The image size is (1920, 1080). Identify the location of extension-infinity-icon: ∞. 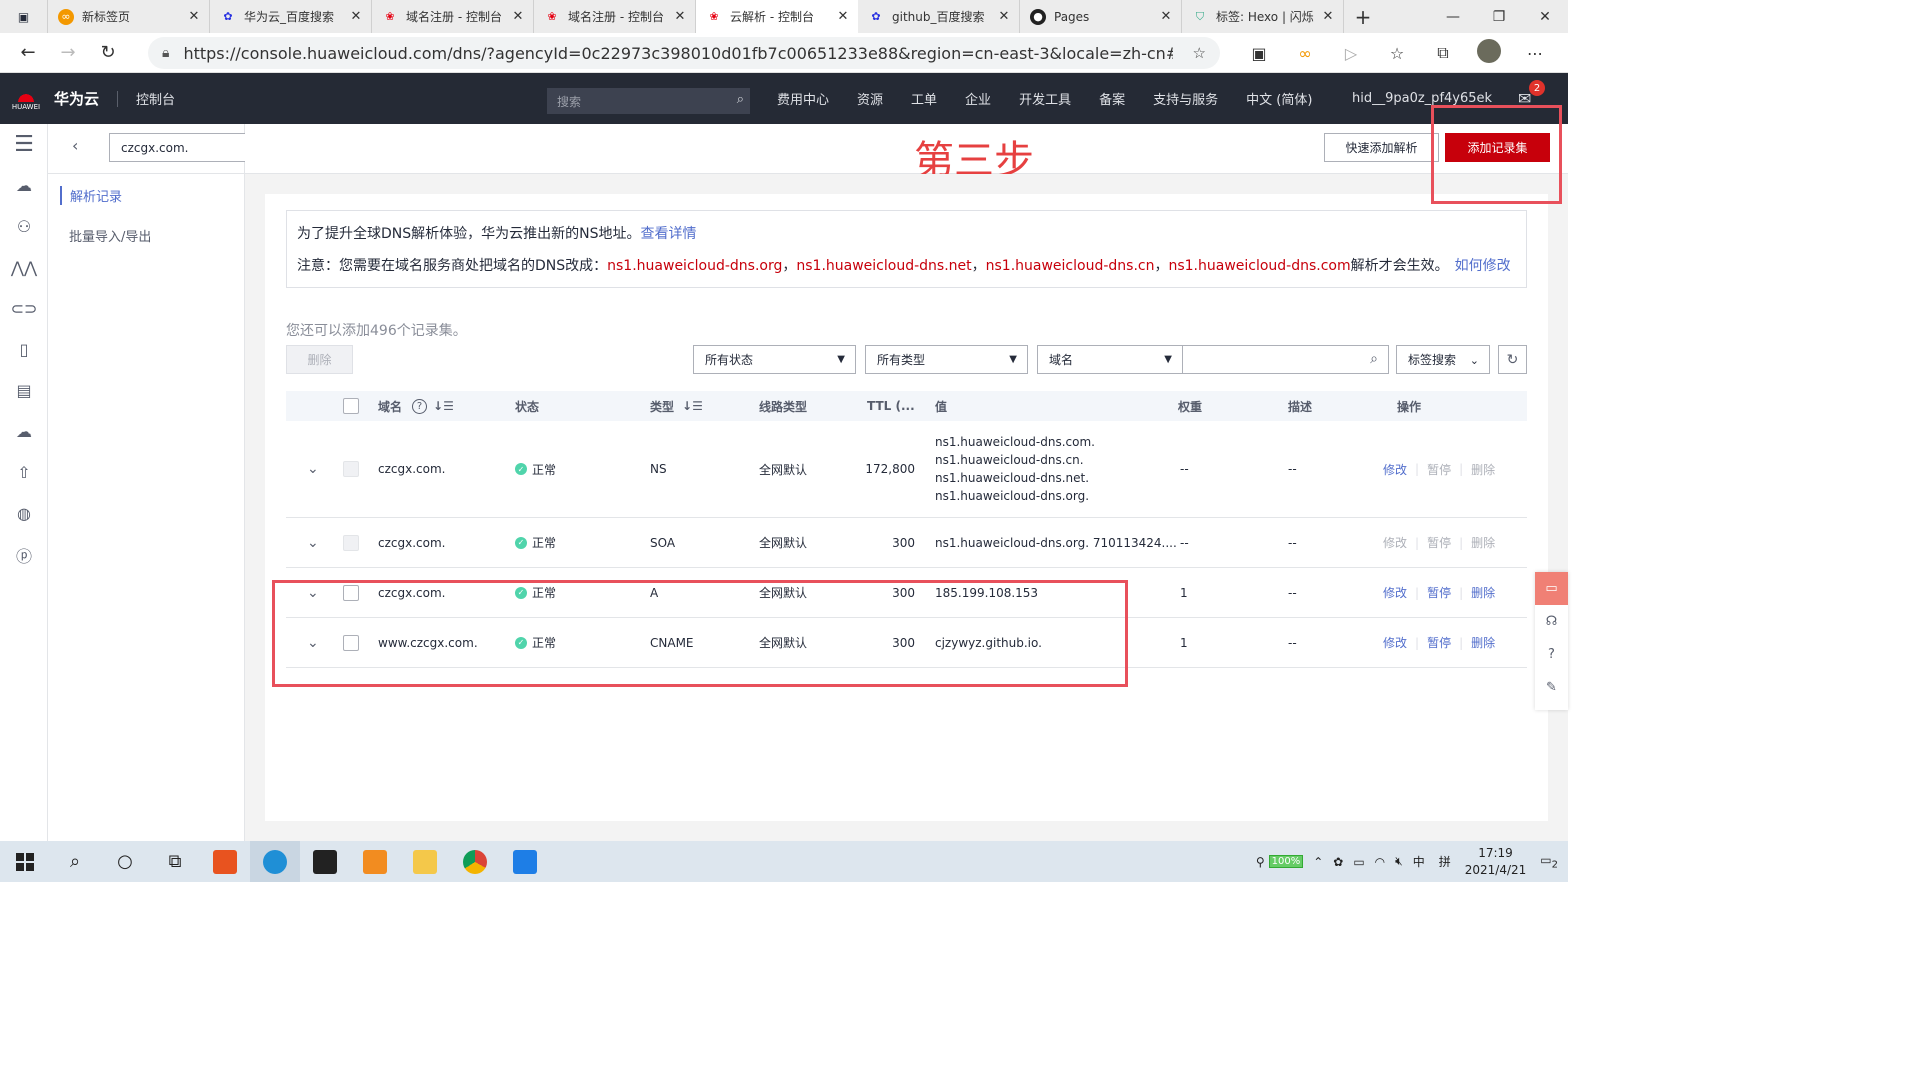
(1305, 53).